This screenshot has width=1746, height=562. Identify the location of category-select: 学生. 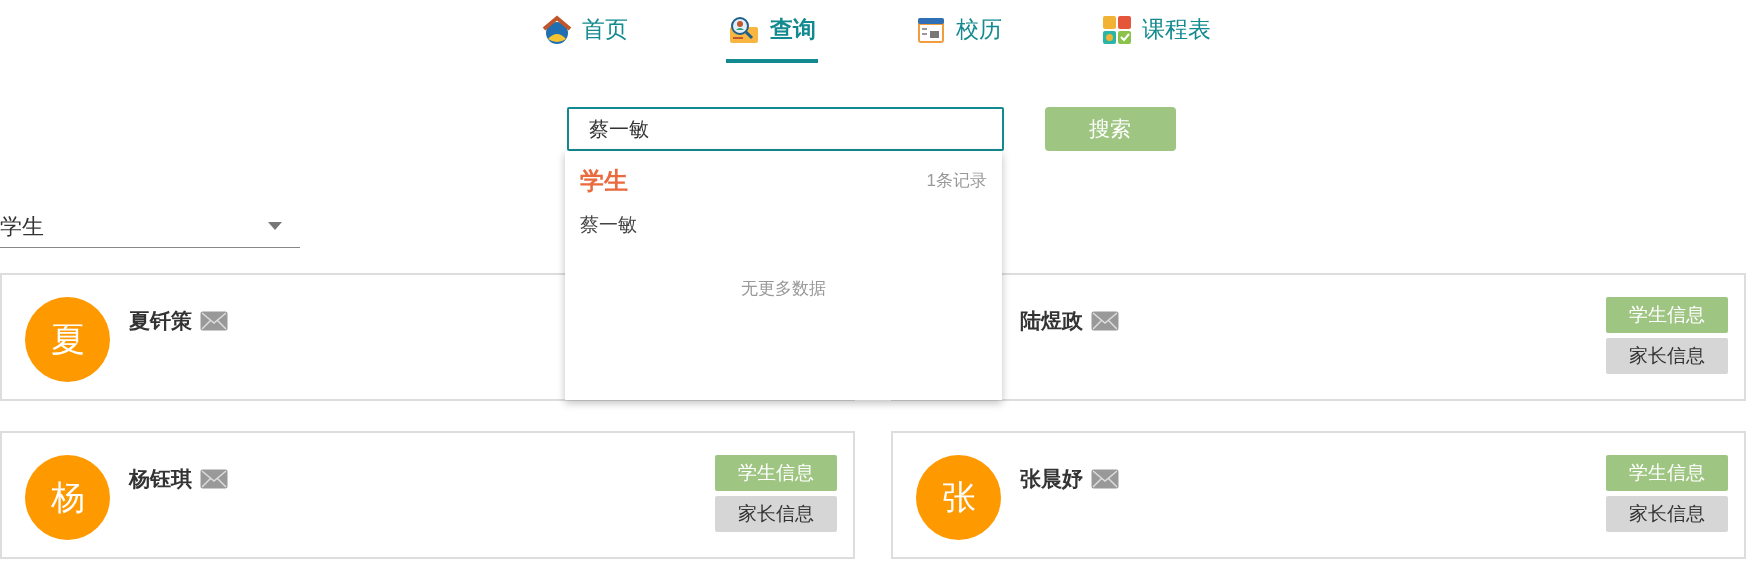
(150, 226).